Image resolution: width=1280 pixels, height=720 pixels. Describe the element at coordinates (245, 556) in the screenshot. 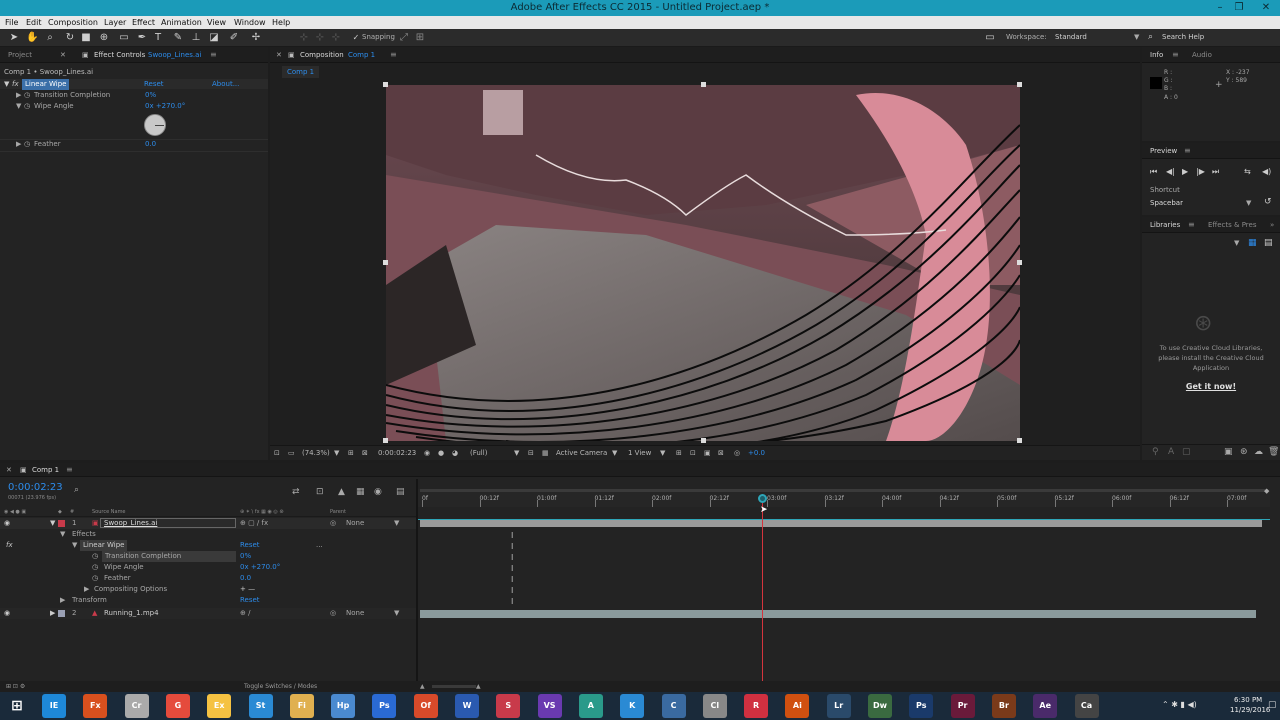

I see `prop-value: 0%` at that location.